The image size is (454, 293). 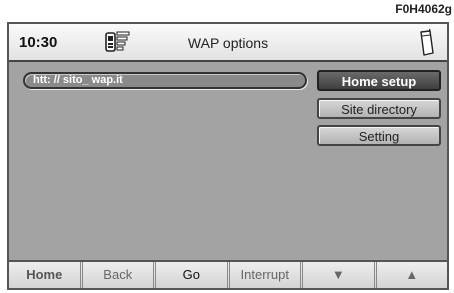 What do you see at coordinates (427, 42) in the screenshot?
I see `mobile-phone-icon` at bounding box center [427, 42].